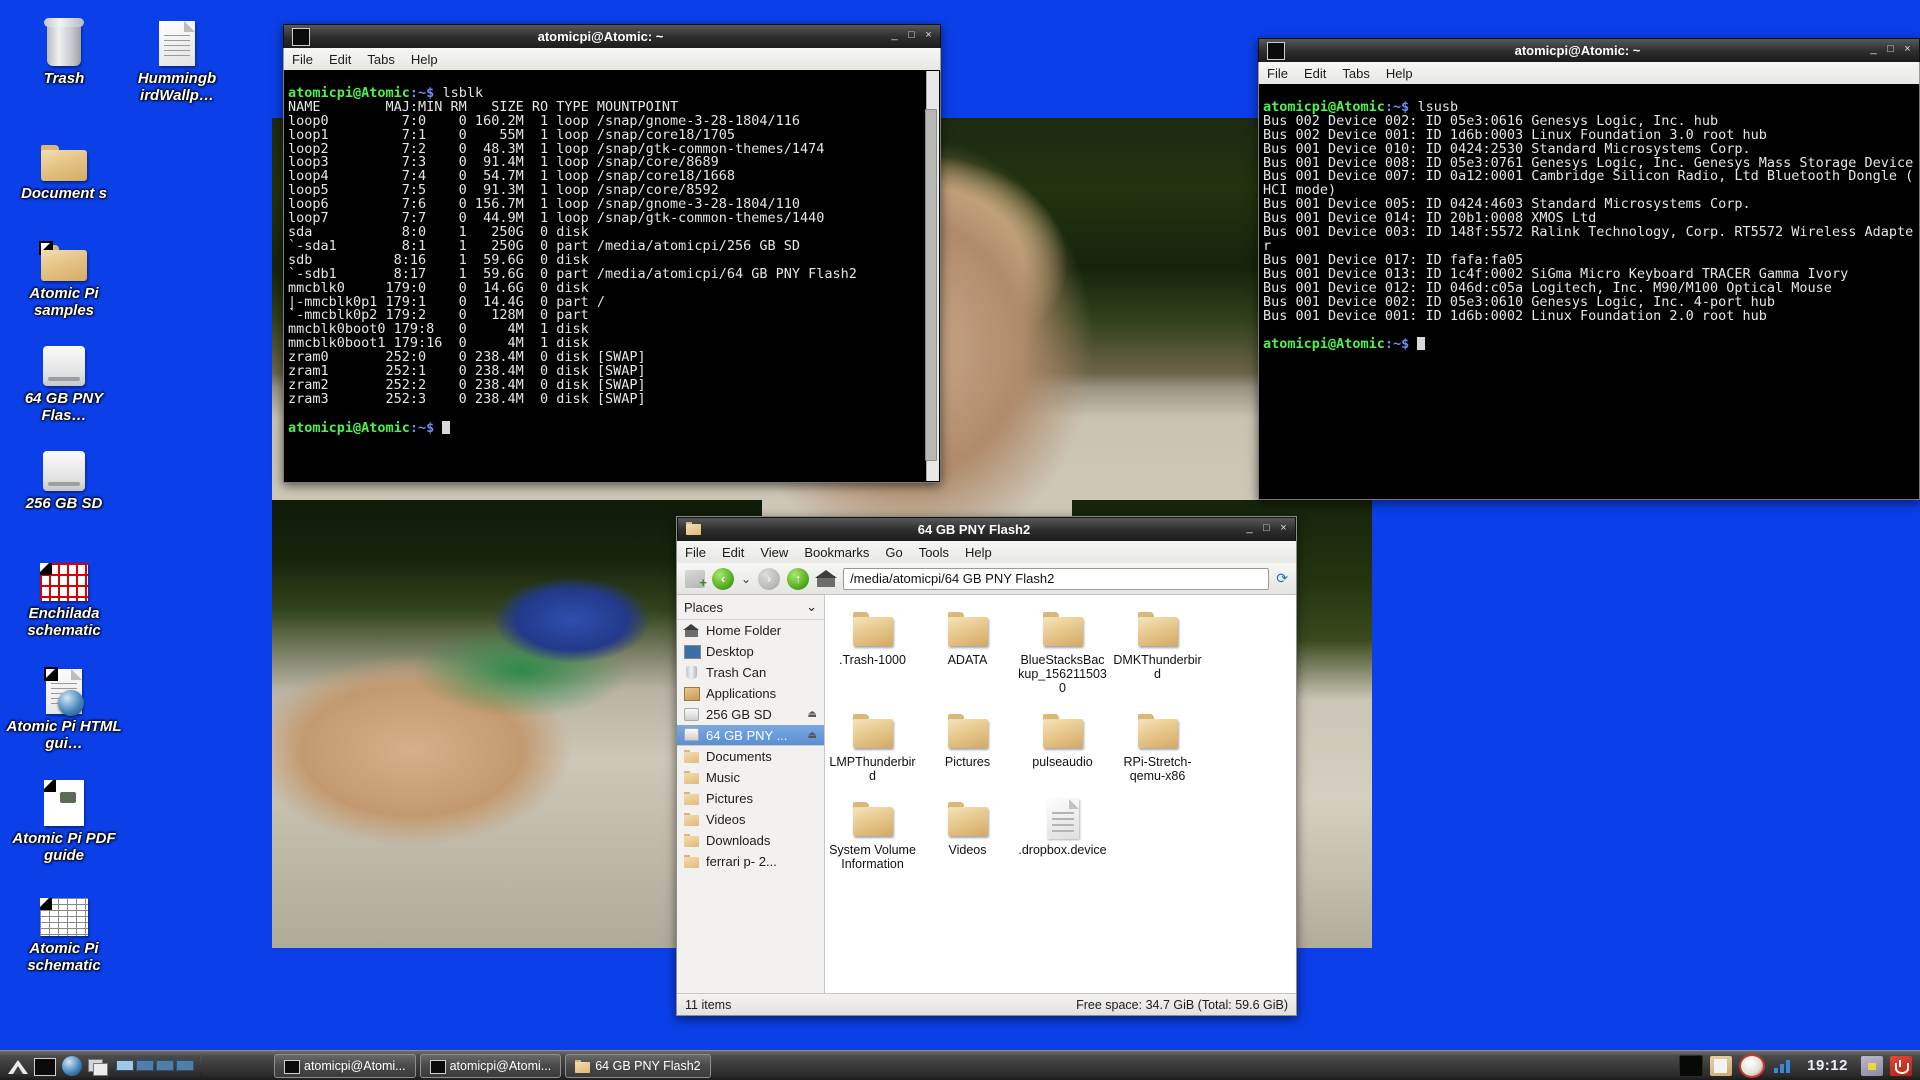  I want to click on tray-network-icon, so click(1783, 1066).